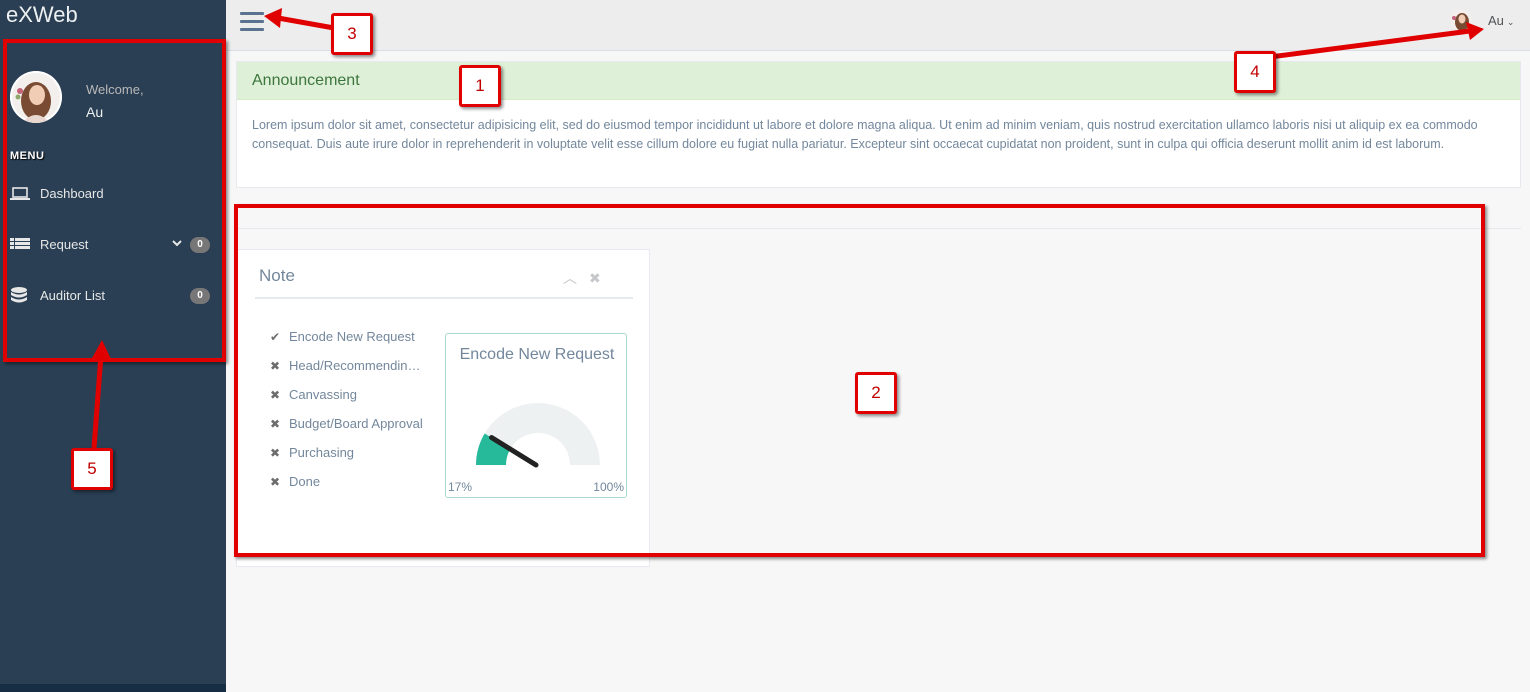 The height and width of the screenshot is (692, 1530). What do you see at coordinates (876, 393) in the screenshot?
I see `annotation-label-2: 2` at bounding box center [876, 393].